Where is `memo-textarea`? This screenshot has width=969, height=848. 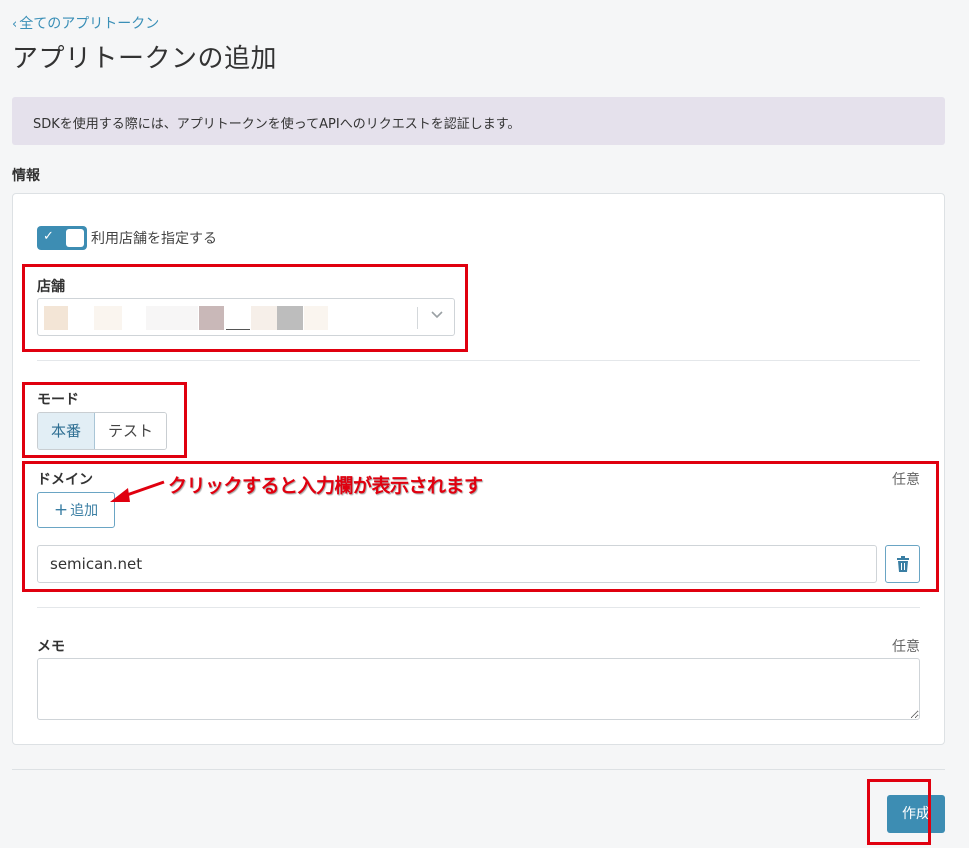
memo-textarea is located at coordinates (478, 689).